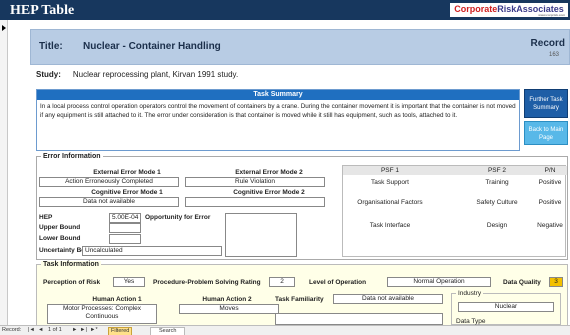 Image resolution: width=570 pixels, height=335 pixels. Describe the element at coordinates (207, 282) in the screenshot. I see `procedure-rating-label: Procedure-Problem Solving Rating` at that location.